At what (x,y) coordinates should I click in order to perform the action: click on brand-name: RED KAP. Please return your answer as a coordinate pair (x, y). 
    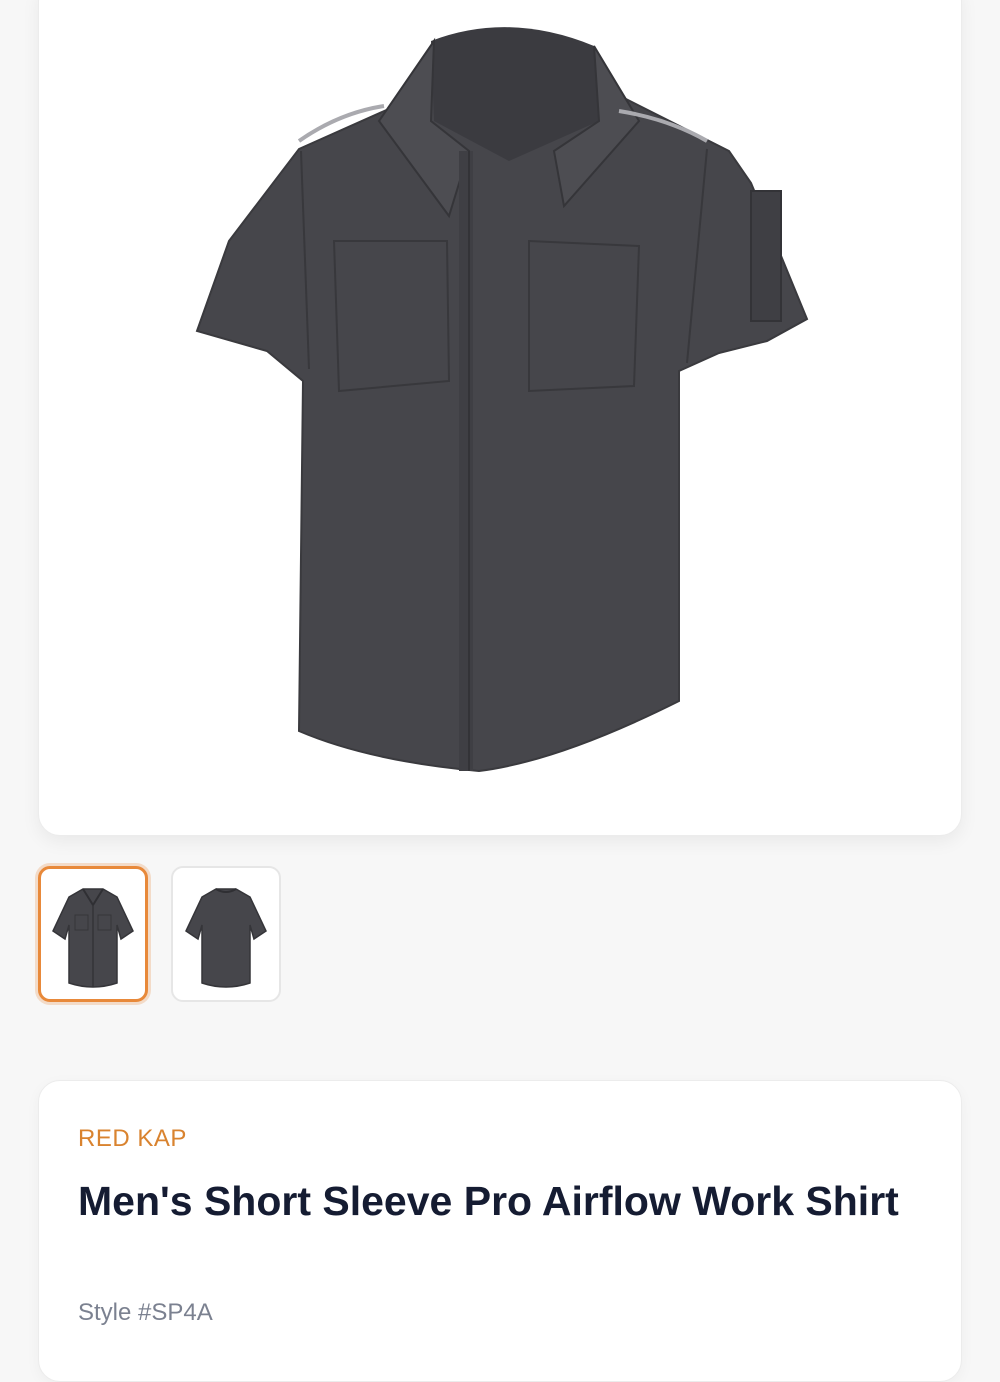
    Looking at the image, I should click on (132, 1139).